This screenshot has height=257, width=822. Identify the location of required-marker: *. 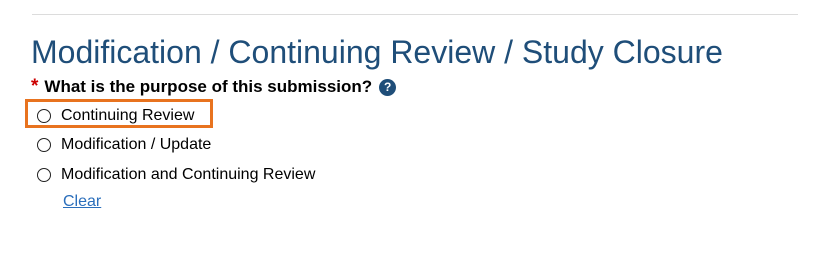
(35, 86).